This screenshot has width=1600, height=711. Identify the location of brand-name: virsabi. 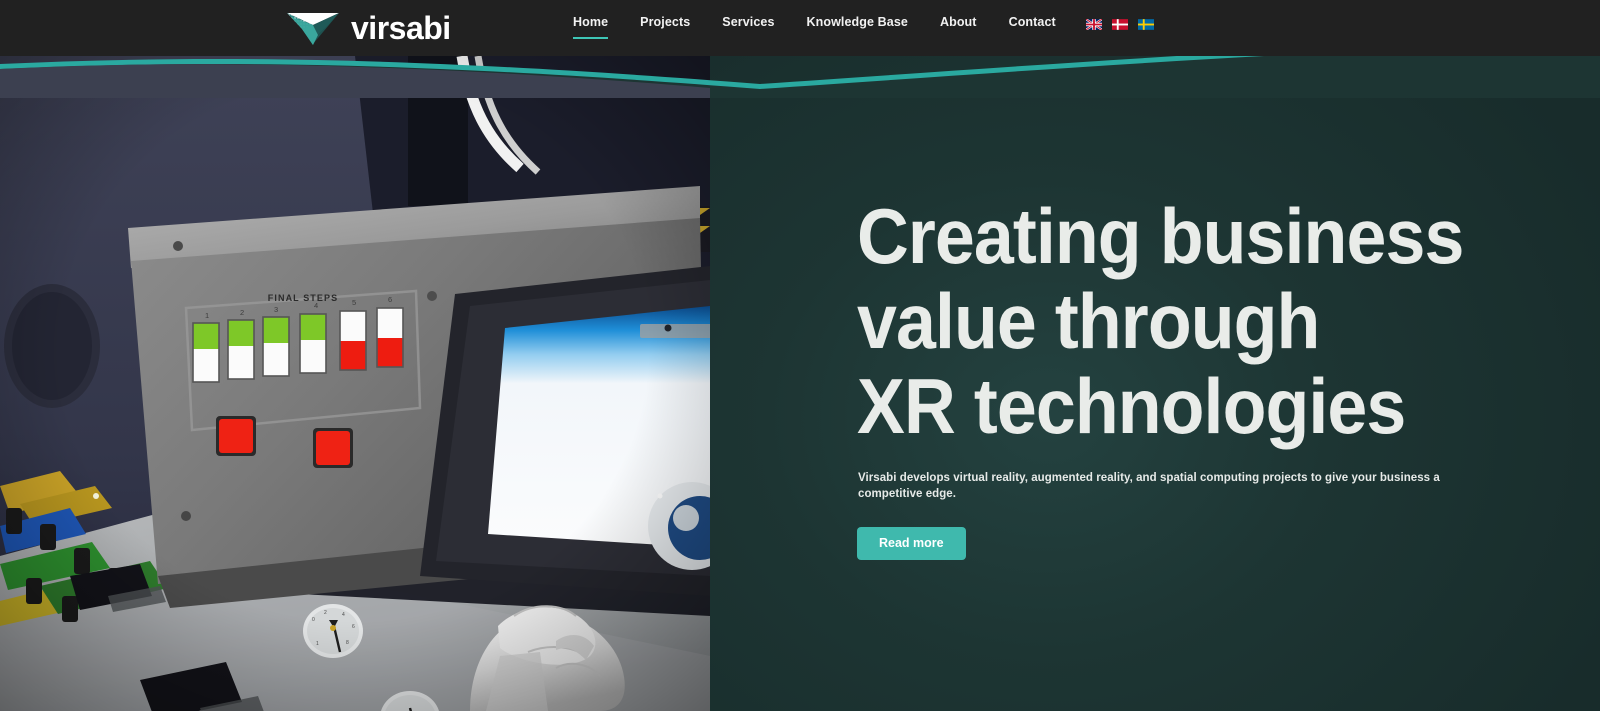
(401, 28).